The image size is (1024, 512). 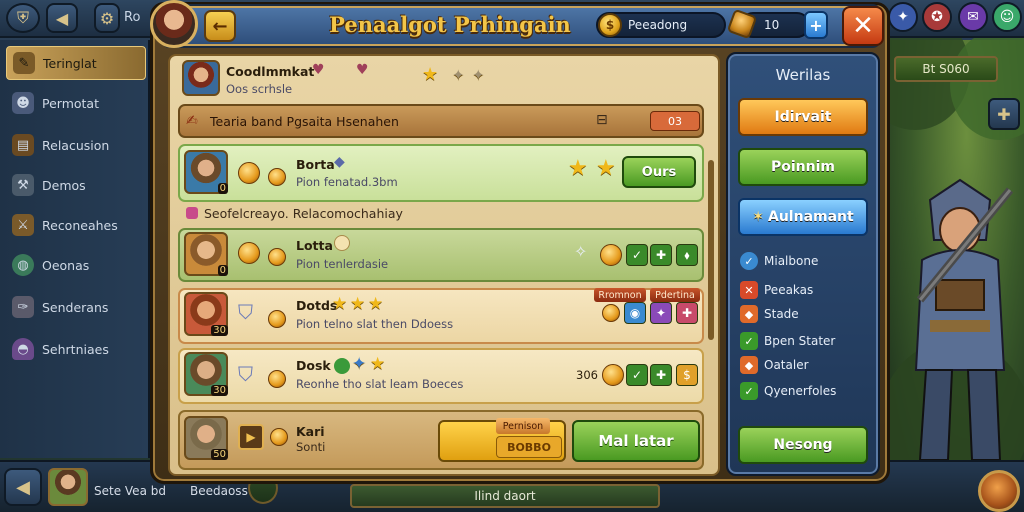 I want to click on back-arrow-icon: ←, so click(x=220, y=26).